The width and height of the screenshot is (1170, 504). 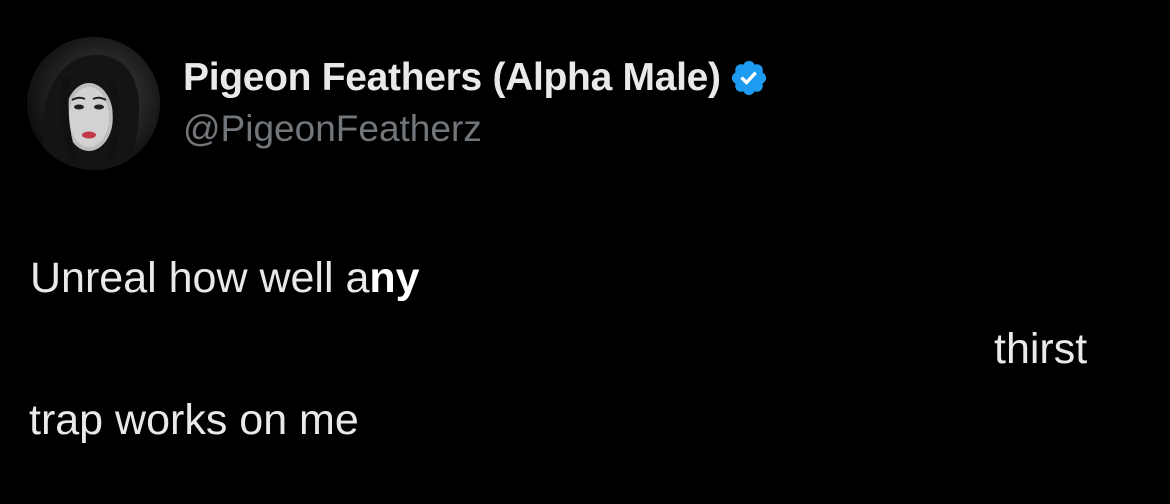 I want to click on tweet-text-line-1-bold: ny, so click(x=394, y=278).